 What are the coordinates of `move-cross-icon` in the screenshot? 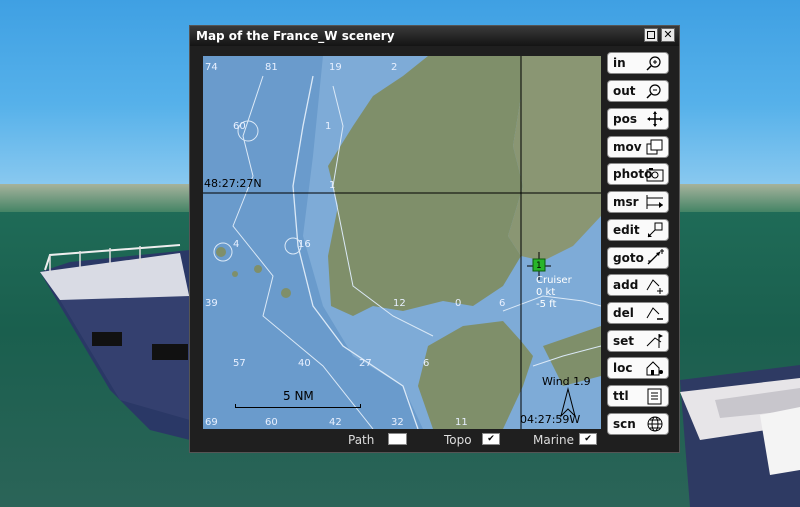 It's located at (655, 119).